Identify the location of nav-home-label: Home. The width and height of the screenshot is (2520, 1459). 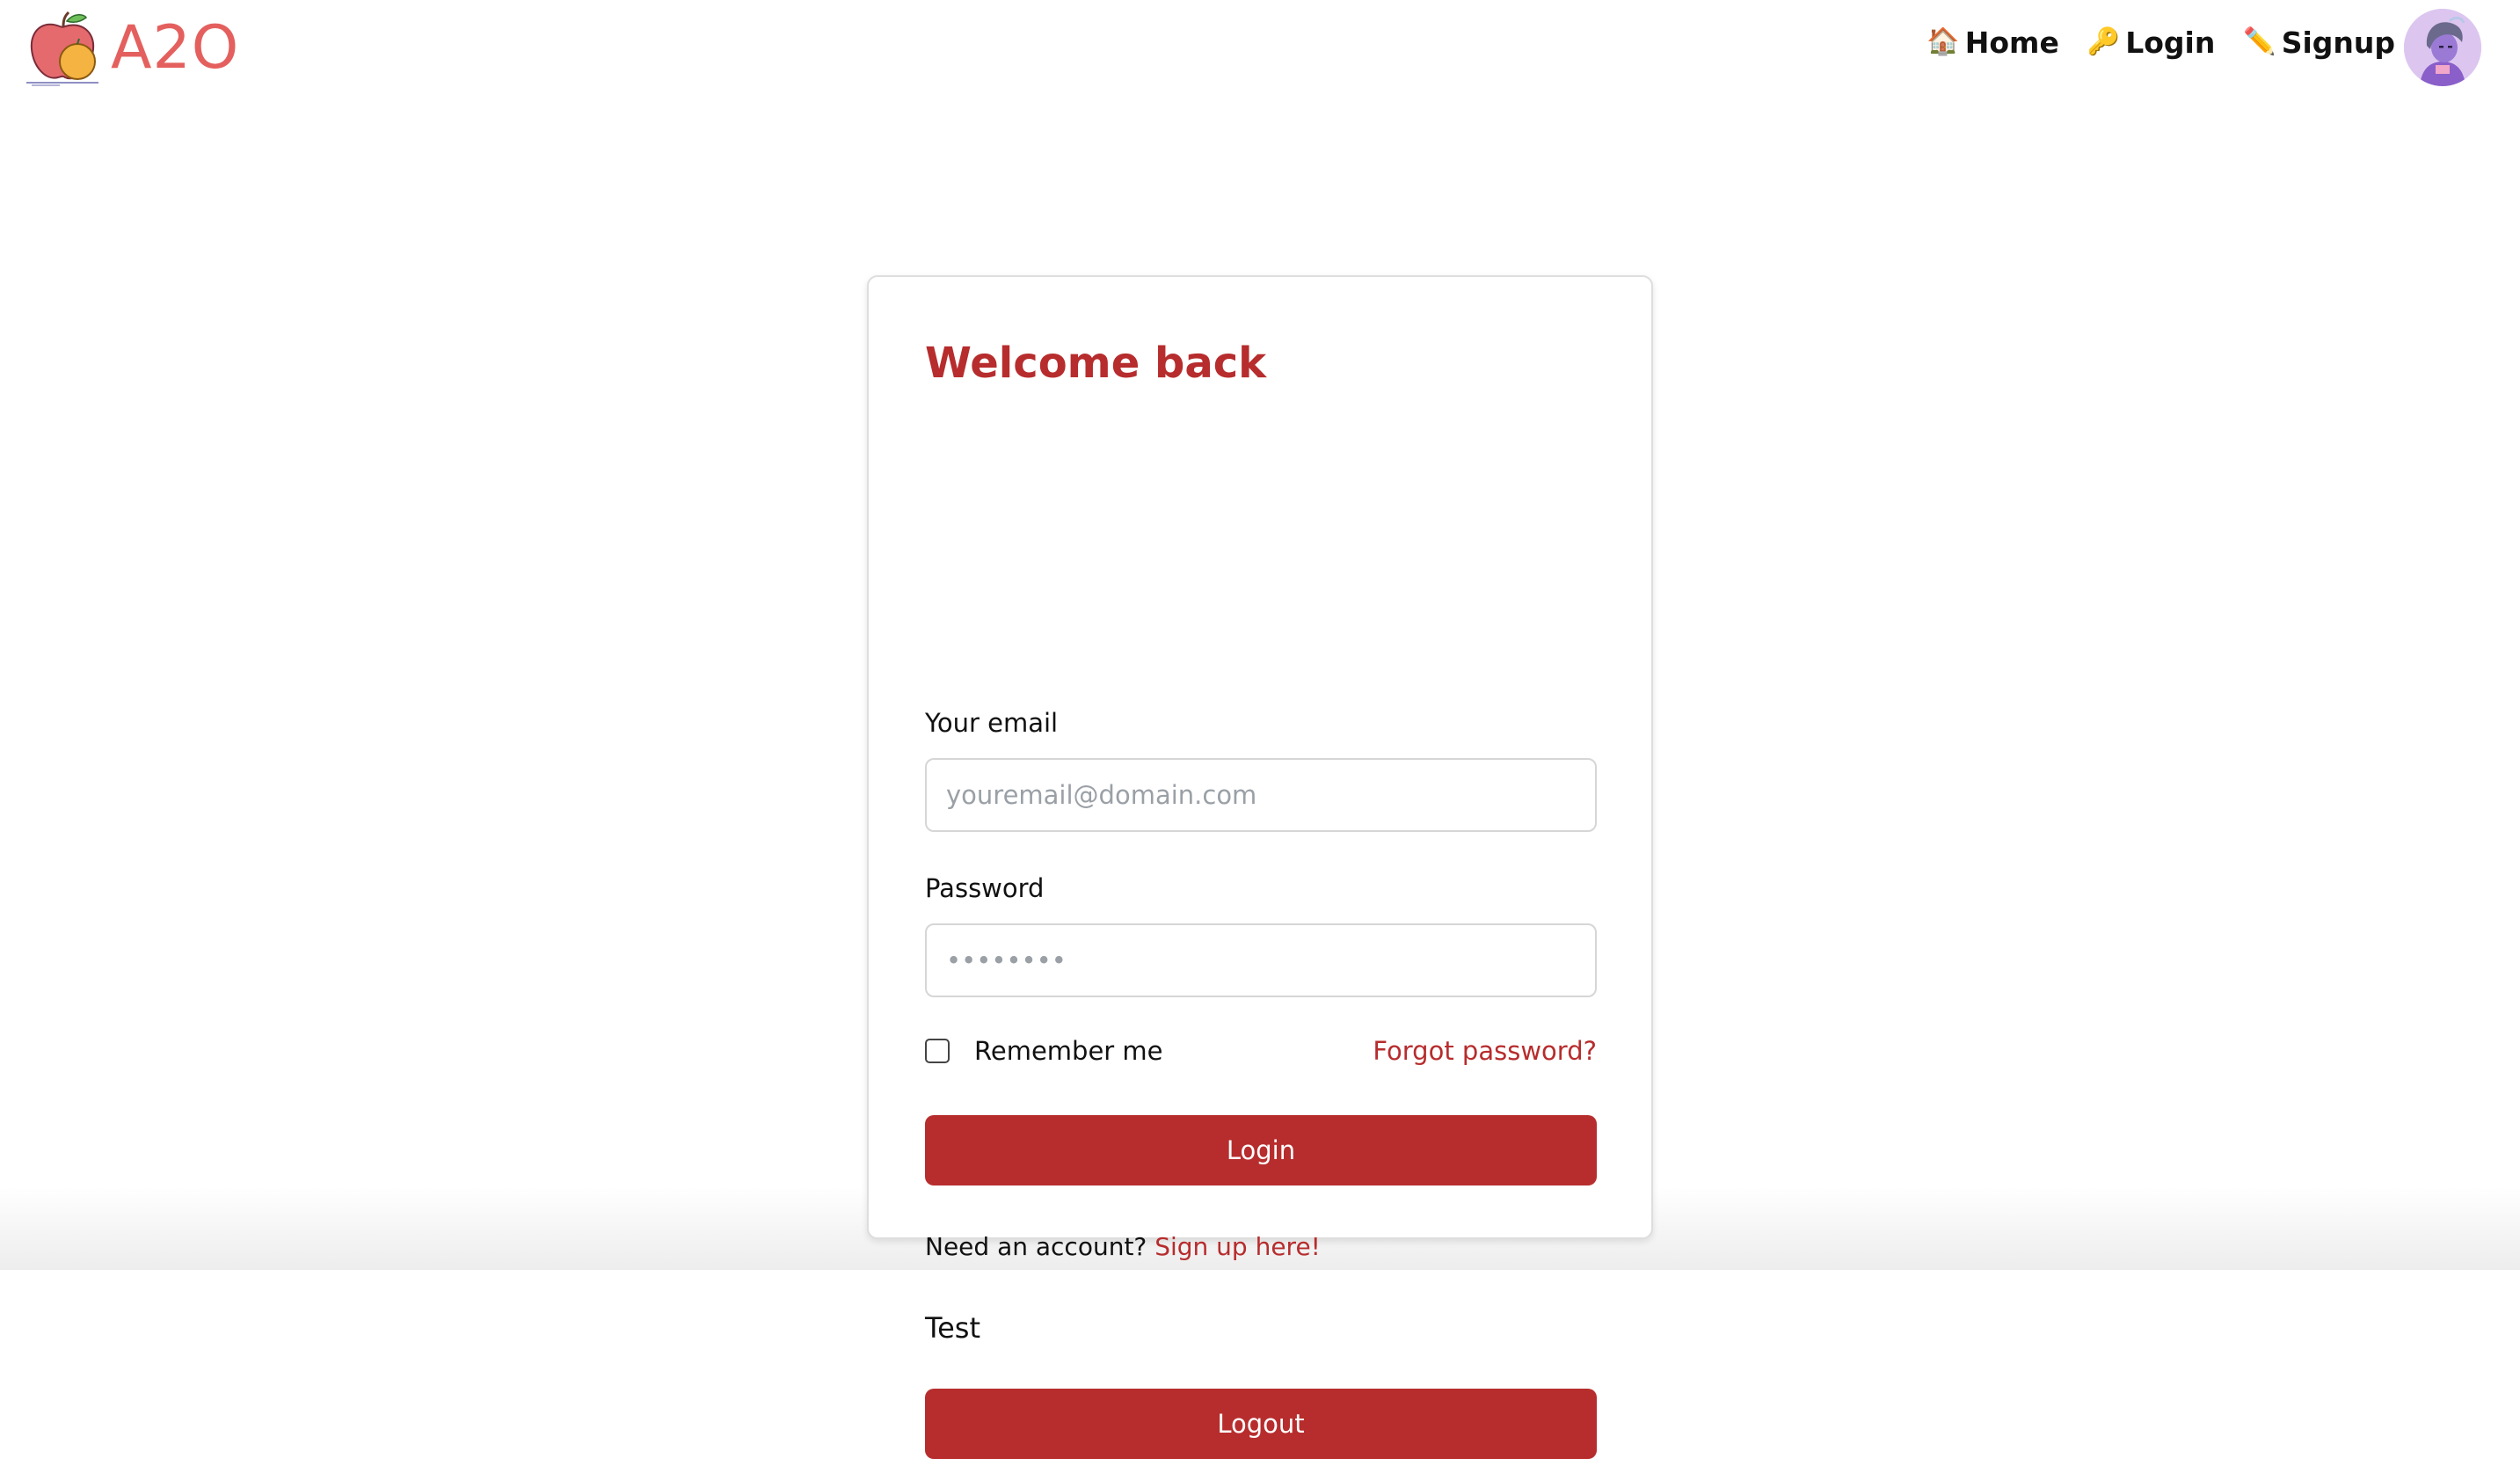
(2011, 42).